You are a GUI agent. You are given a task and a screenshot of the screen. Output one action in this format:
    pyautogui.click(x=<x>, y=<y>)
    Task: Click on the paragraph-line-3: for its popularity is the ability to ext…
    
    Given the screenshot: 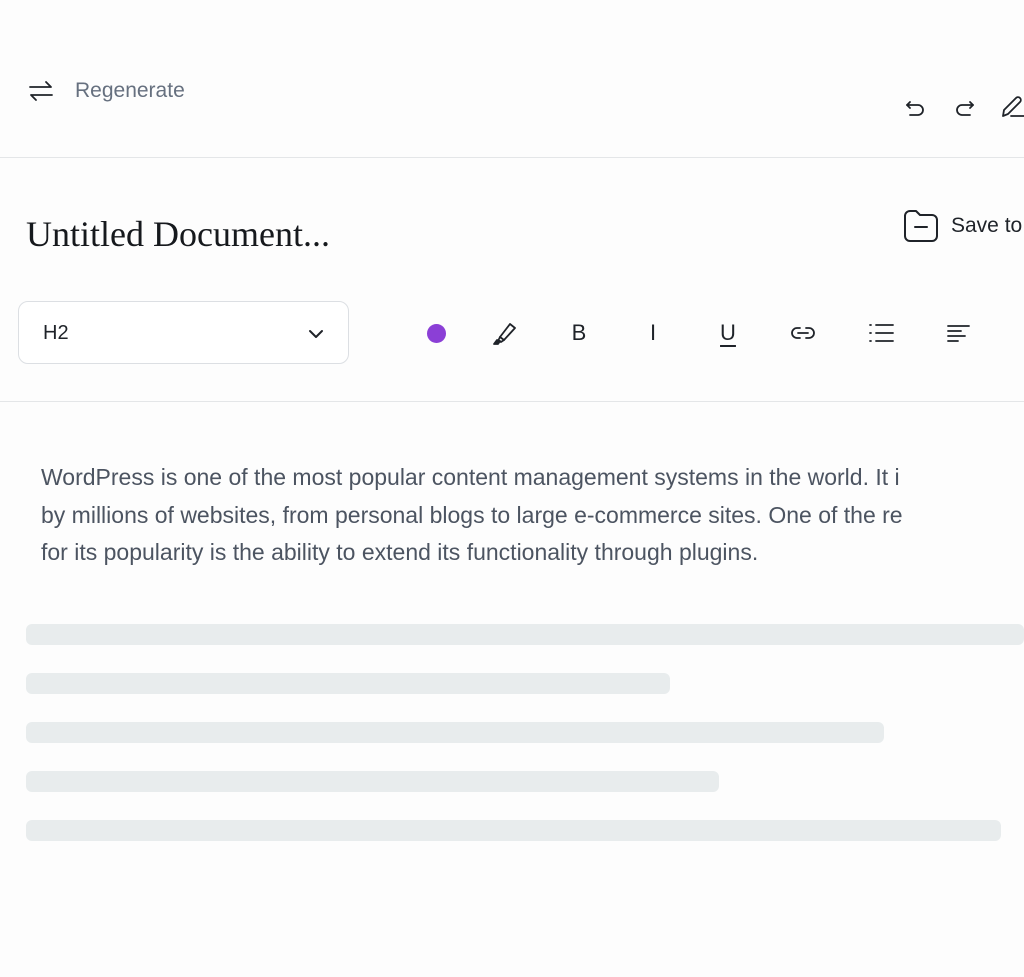 What is the action you would take?
    pyautogui.click(x=400, y=552)
    